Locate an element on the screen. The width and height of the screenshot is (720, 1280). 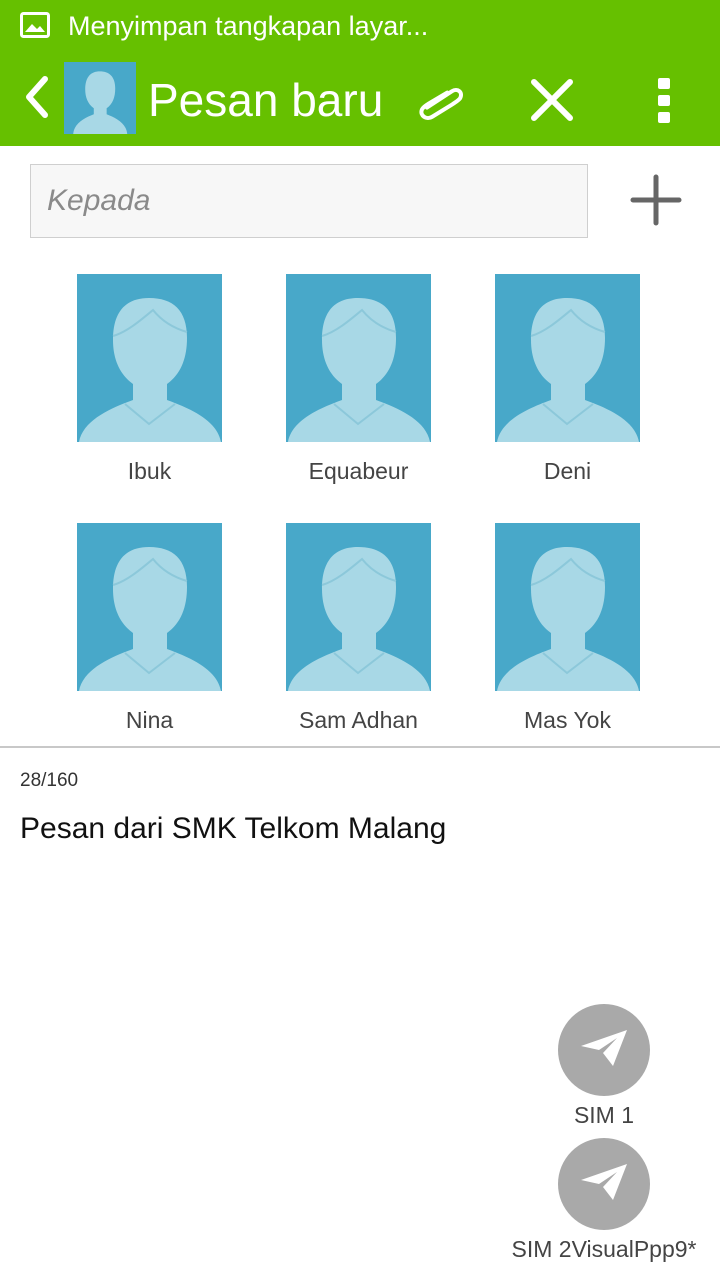
sim2-label: SIM 2VisualPpp9* is located at coordinates (604, 1249).